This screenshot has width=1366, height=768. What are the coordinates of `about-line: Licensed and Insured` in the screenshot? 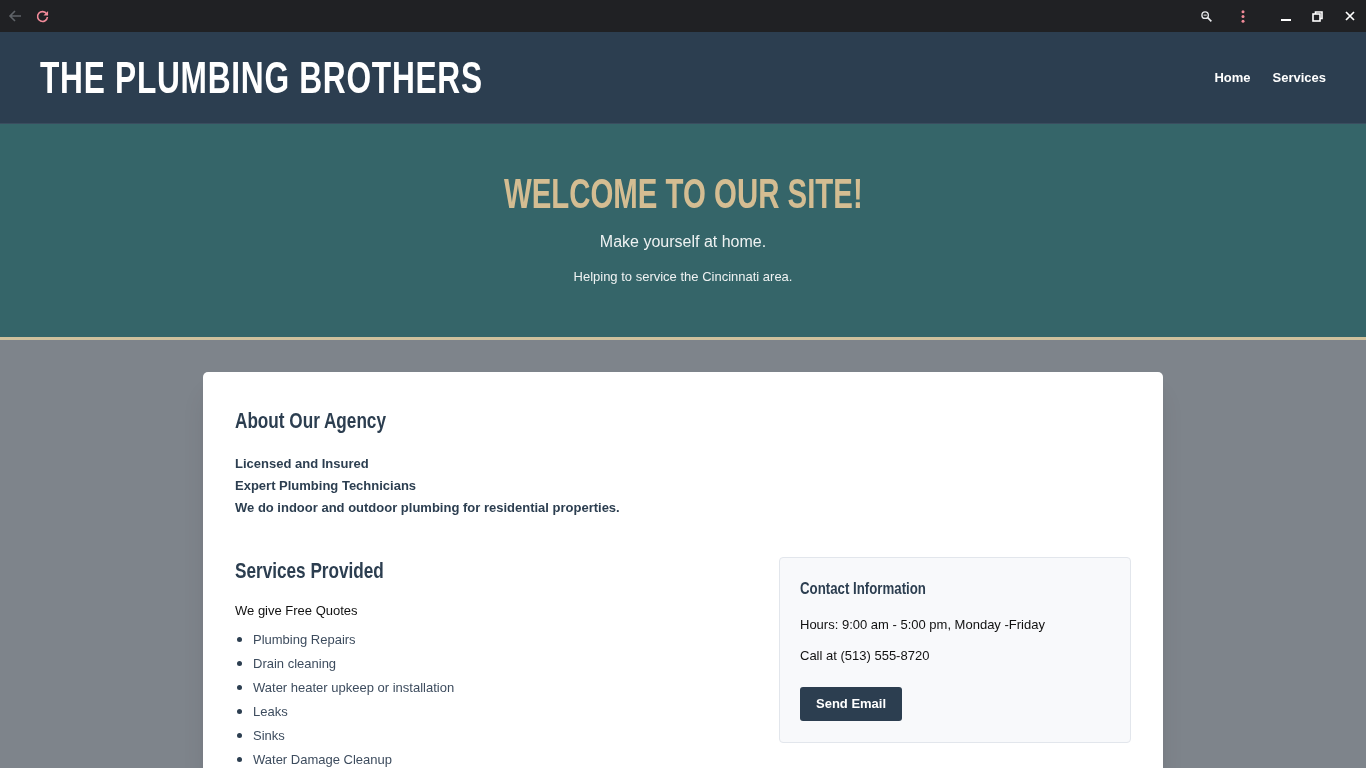 It's located at (302, 463).